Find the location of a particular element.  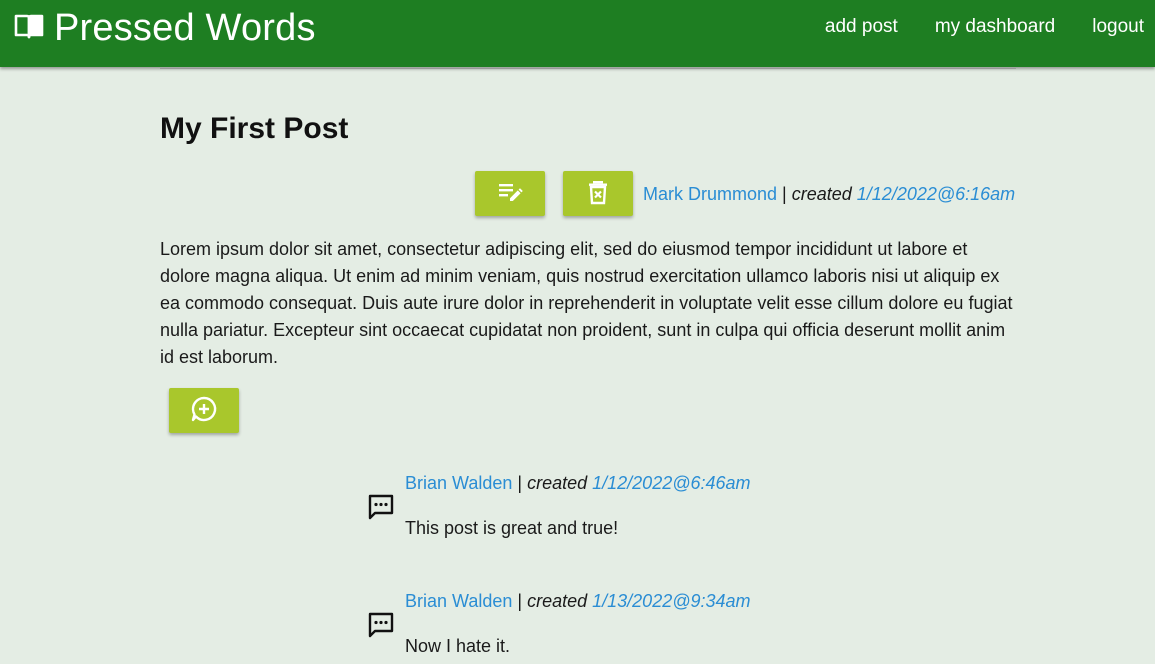

edit-notes-icon is located at coordinates (510, 193).